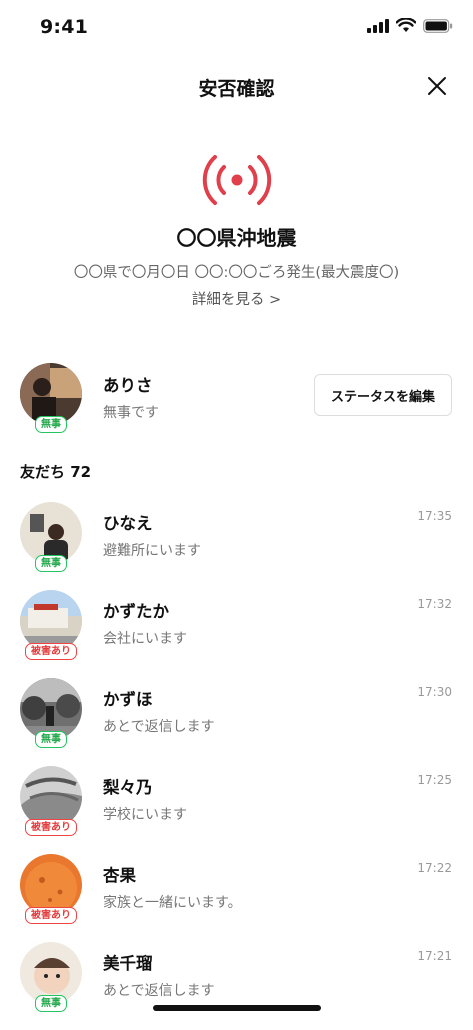 The image size is (473, 1030). What do you see at coordinates (64, 27) in the screenshot?
I see `status-time: 9:41` at bounding box center [64, 27].